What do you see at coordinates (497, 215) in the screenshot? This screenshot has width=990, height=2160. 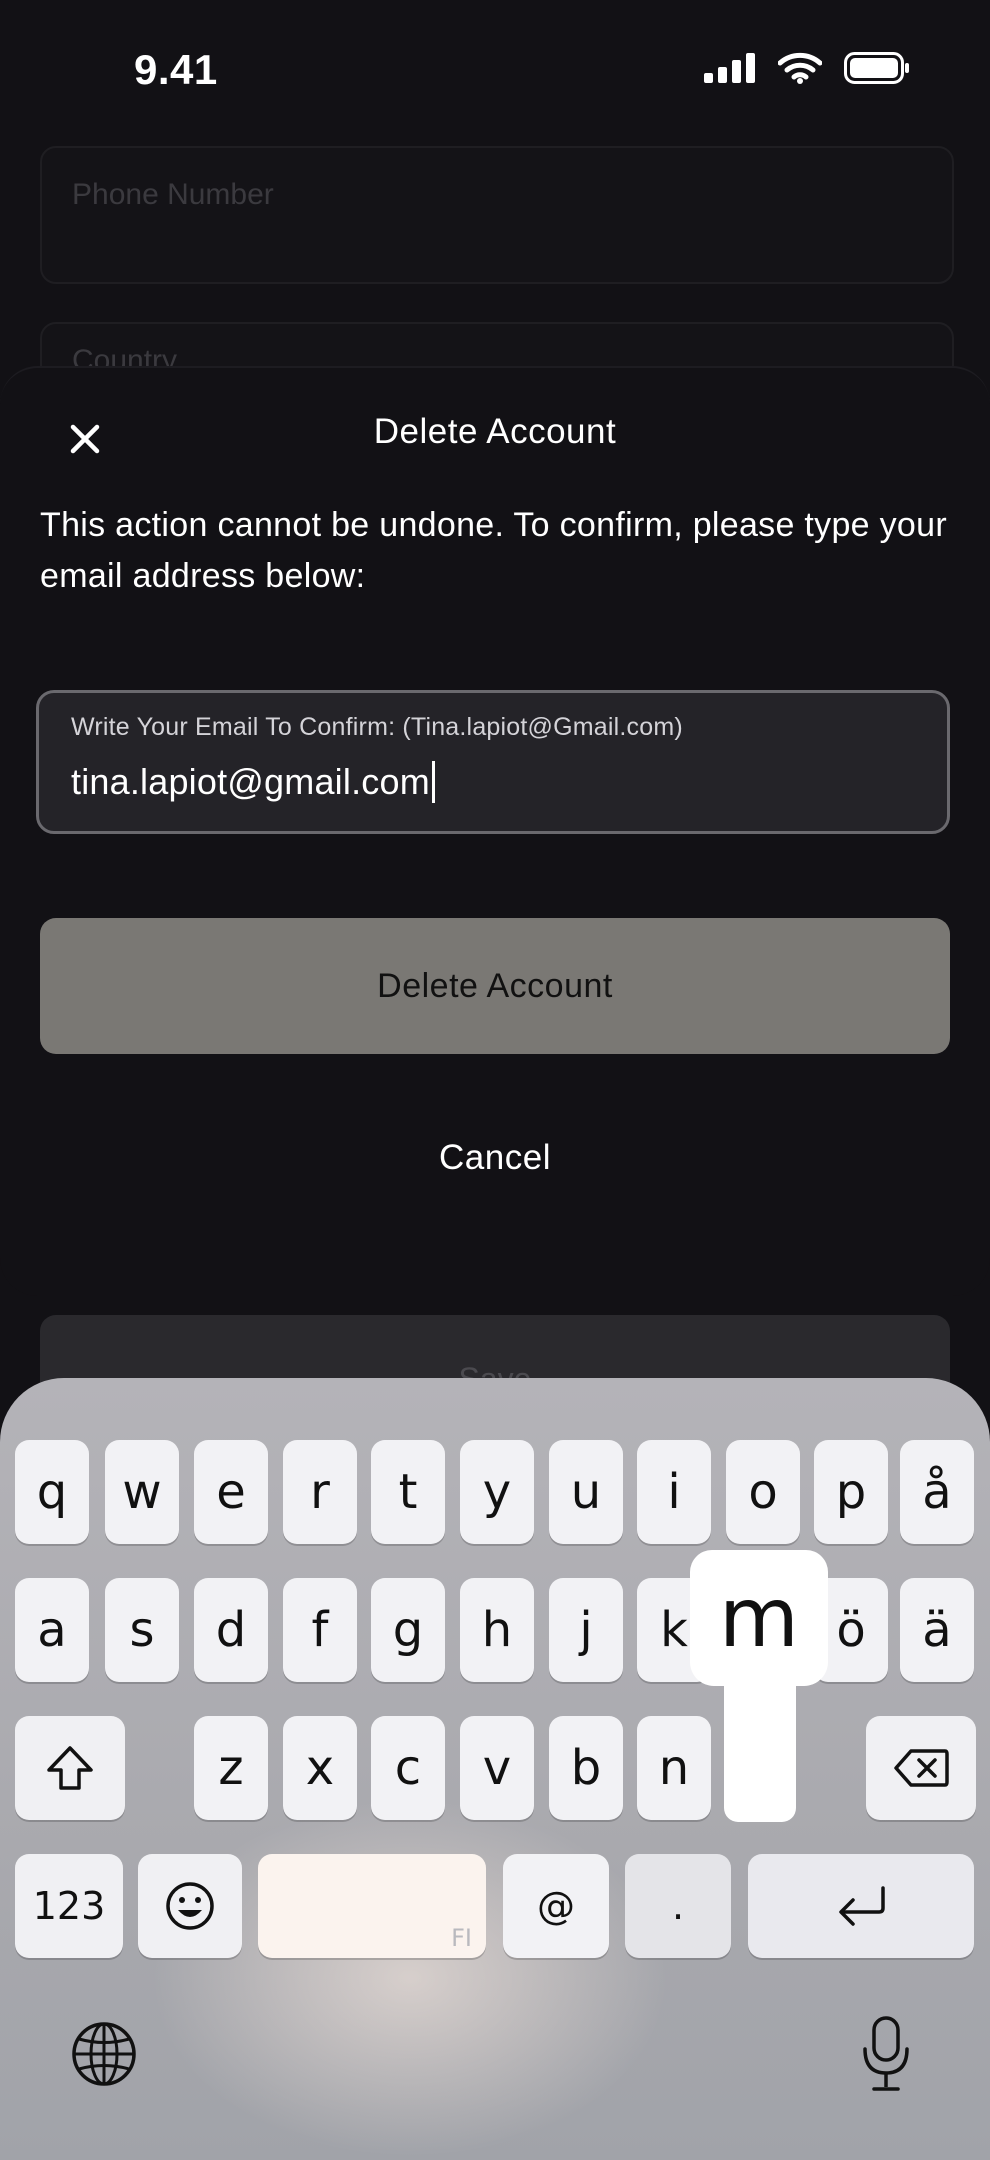 I see `phone-number-field: Phone Number` at bounding box center [497, 215].